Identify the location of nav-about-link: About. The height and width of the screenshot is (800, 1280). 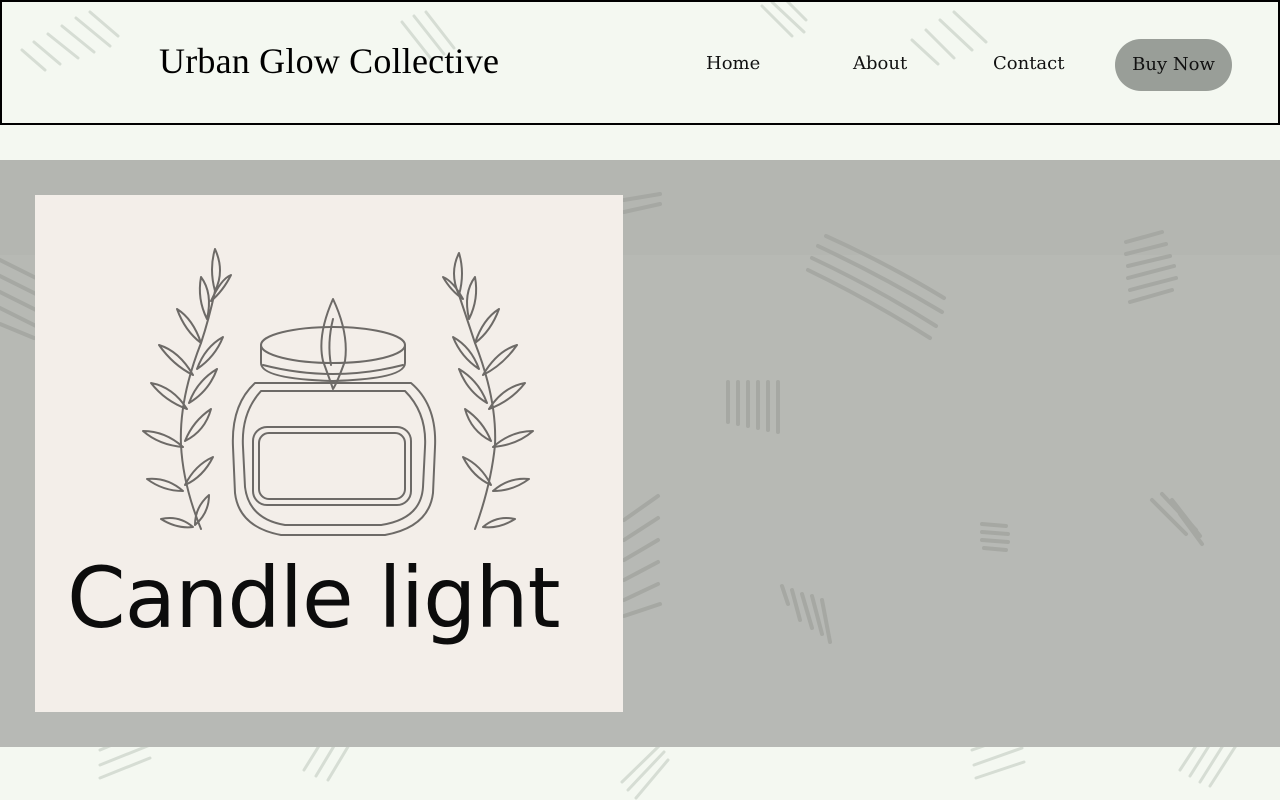
(880, 63).